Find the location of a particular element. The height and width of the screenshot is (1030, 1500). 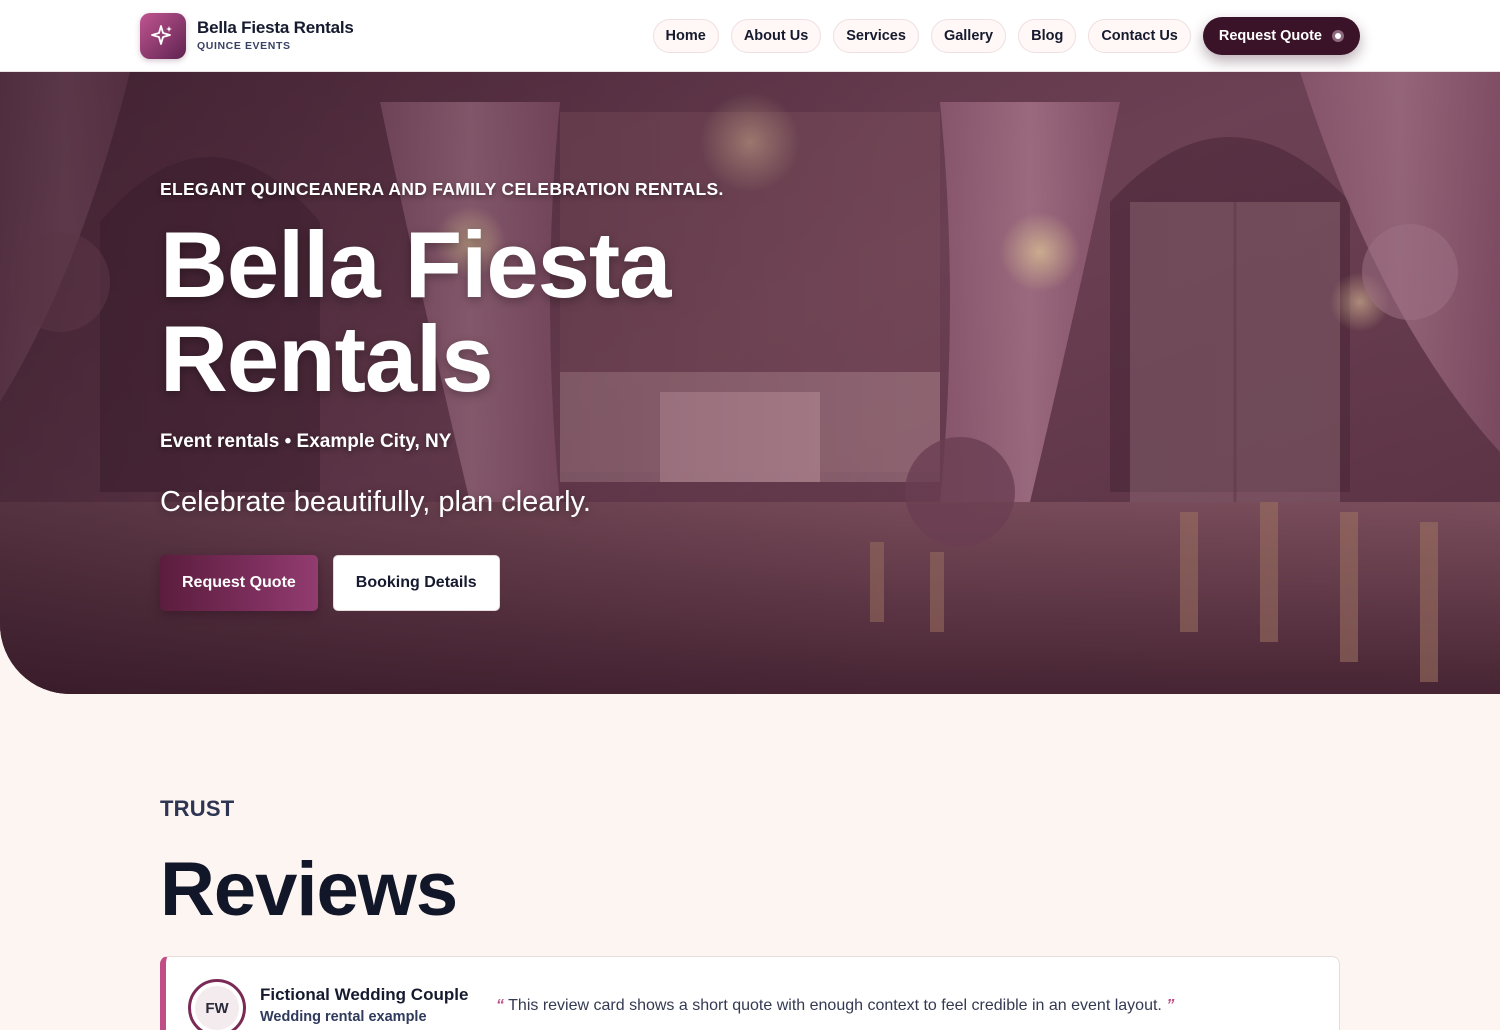

nav-services-link: Services is located at coordinates (876, 36).